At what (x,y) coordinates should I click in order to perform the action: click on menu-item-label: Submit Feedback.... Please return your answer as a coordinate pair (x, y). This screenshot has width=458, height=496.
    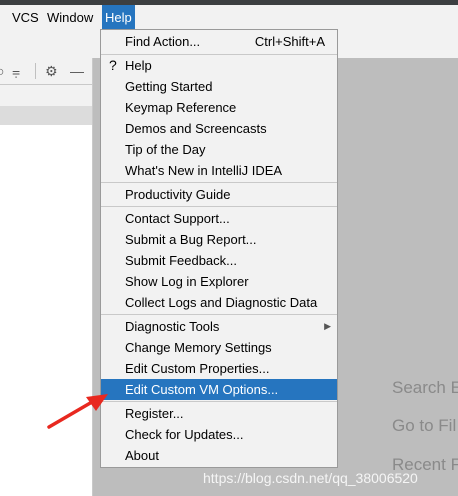
    Looking at the image, I should click on (181, 260).